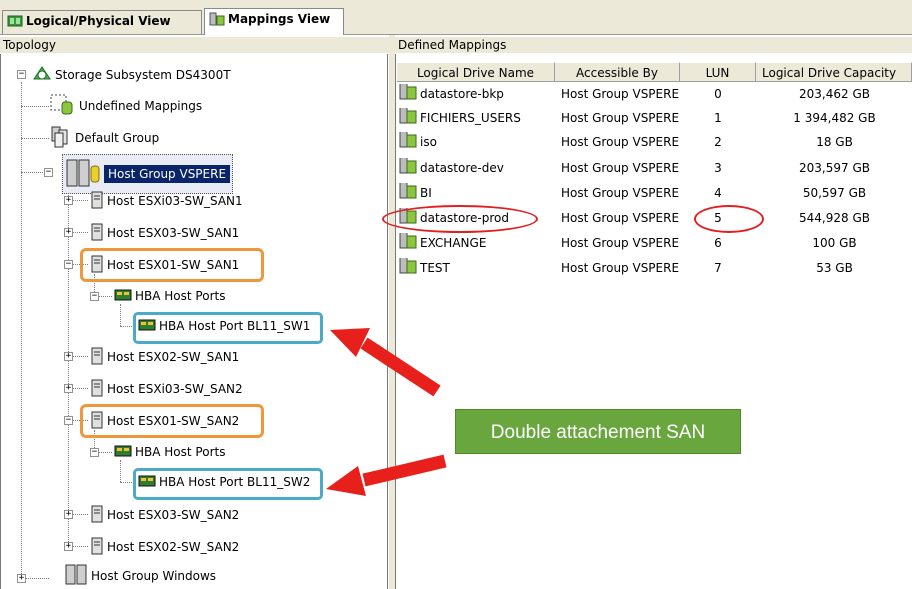 This screenshot has height=589, width=912. Describe the element at coordinates (386, 412) in the screenshot. I see `annotation-arrows` at that location.